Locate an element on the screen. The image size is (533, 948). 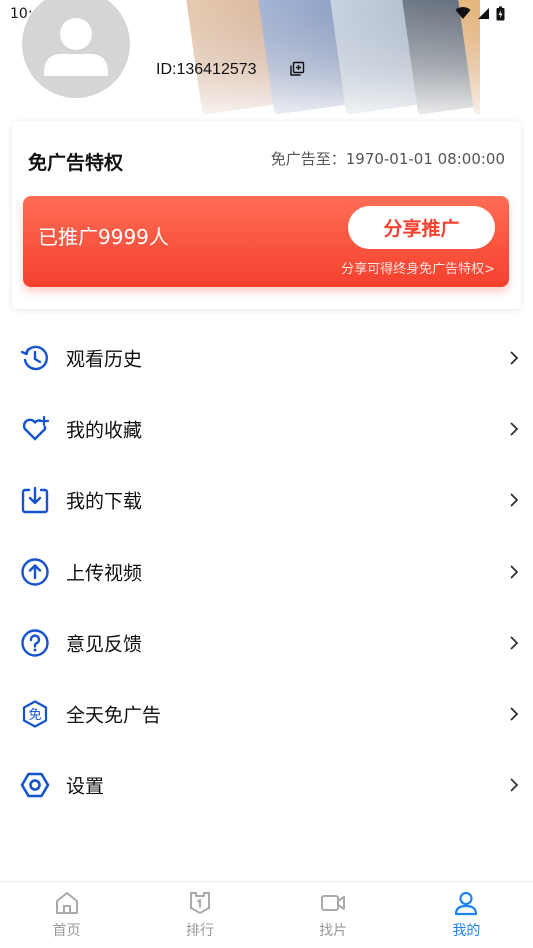
menu-item-settings: 设置 is located at coordinates (266, 785).